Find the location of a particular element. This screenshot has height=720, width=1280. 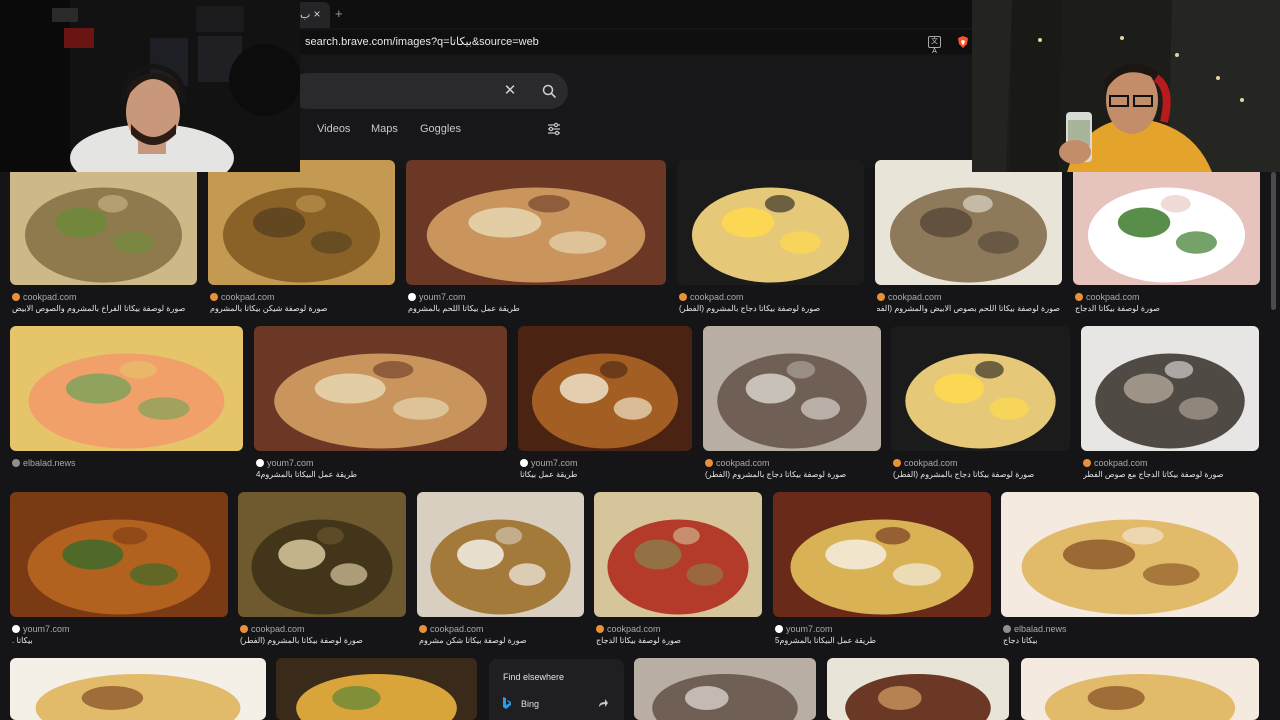

result-caption: طريقة عمل البيكاتا بالمشروم4 is located at coordinates (306, 474).